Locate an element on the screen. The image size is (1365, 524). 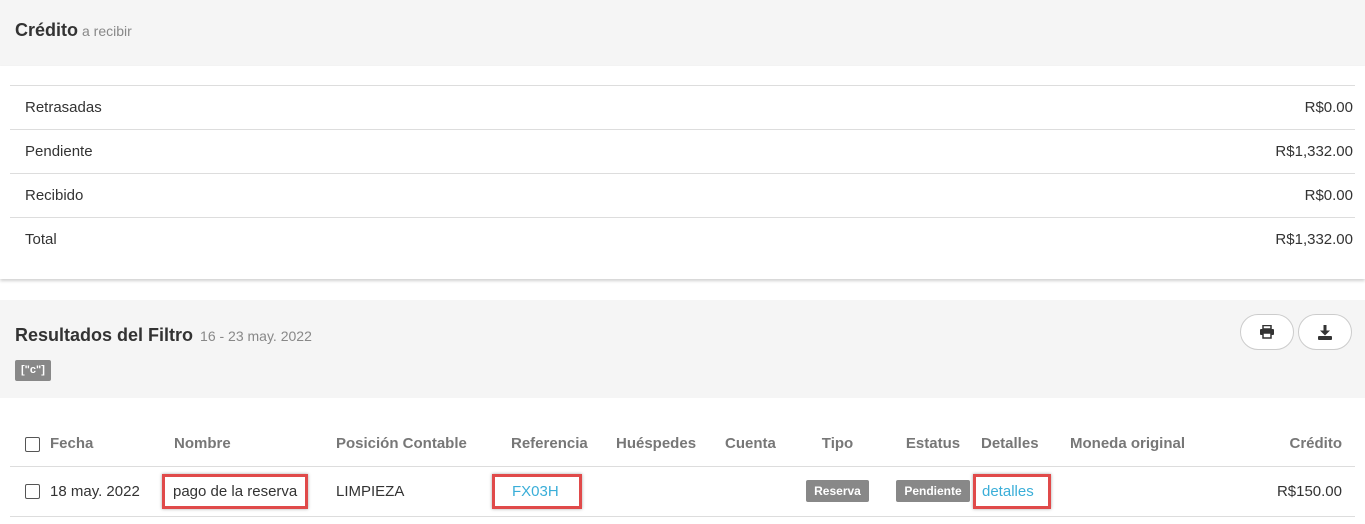
summary-row-recibido: Recibido R$0.00 is located at coordinates (682, 195).